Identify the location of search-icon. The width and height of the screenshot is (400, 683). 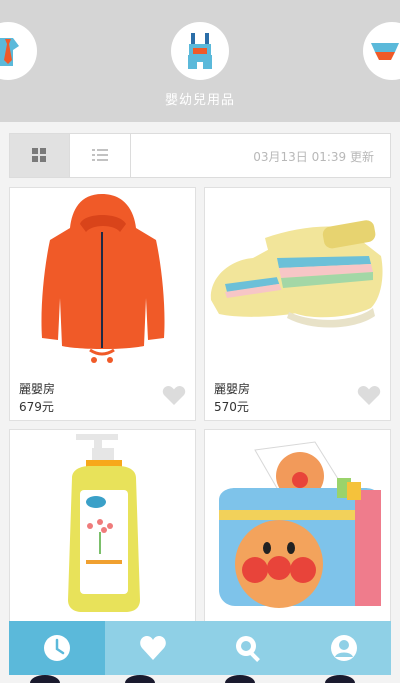
(248, 649).